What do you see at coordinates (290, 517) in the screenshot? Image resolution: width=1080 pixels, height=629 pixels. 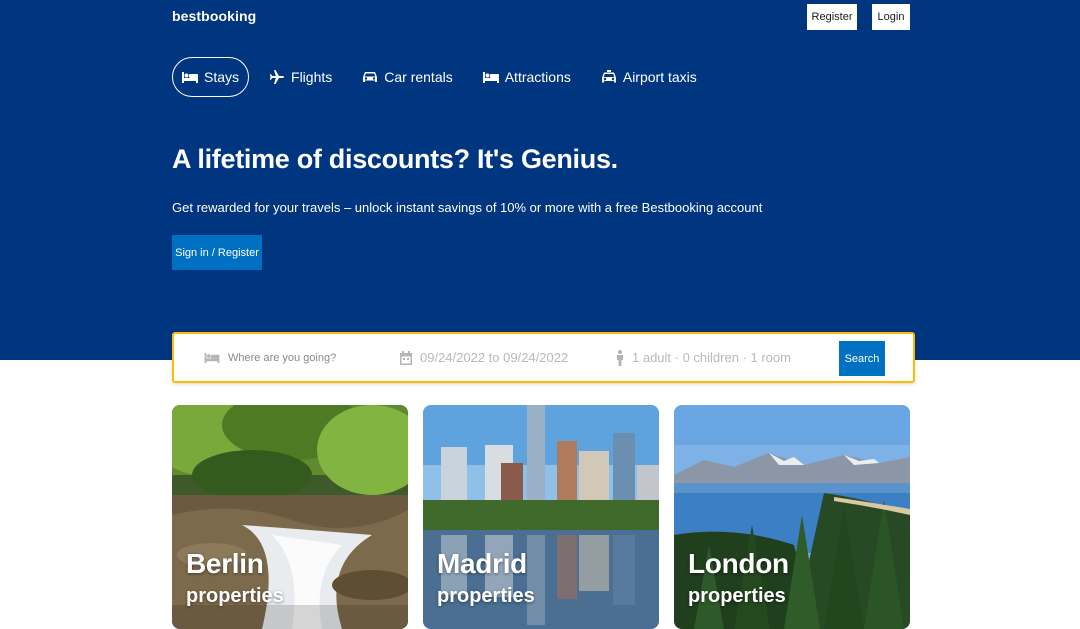 I see `destination-card-berlin: Berlin properties` at bounding box center [290, 517].